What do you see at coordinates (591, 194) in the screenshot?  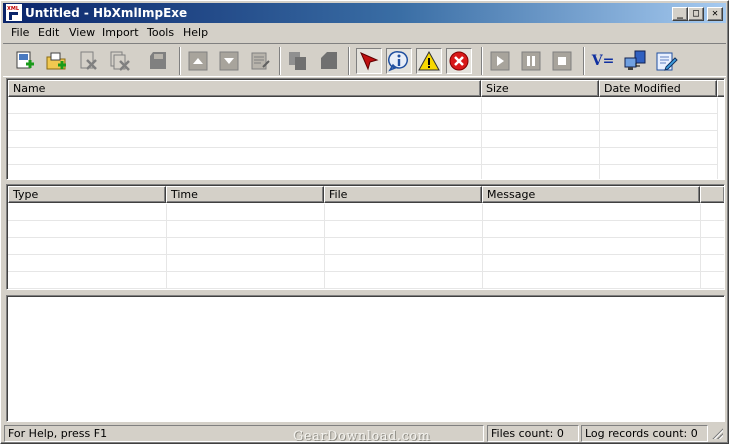 I see `column-header-message: Message` at bounding box center [591, 194].